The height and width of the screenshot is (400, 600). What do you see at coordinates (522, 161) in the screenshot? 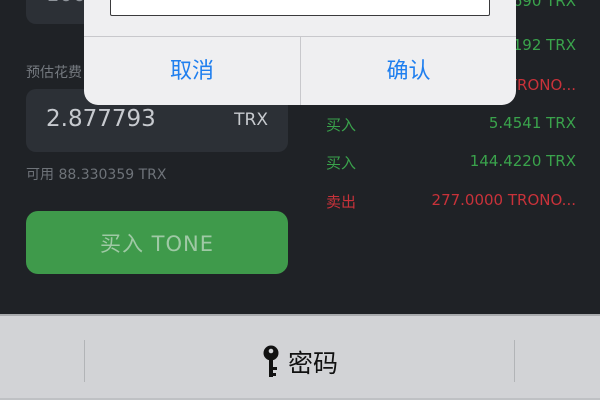
I see `trade-amount: 144.4220 TRX` at bounding box center [522, 161].